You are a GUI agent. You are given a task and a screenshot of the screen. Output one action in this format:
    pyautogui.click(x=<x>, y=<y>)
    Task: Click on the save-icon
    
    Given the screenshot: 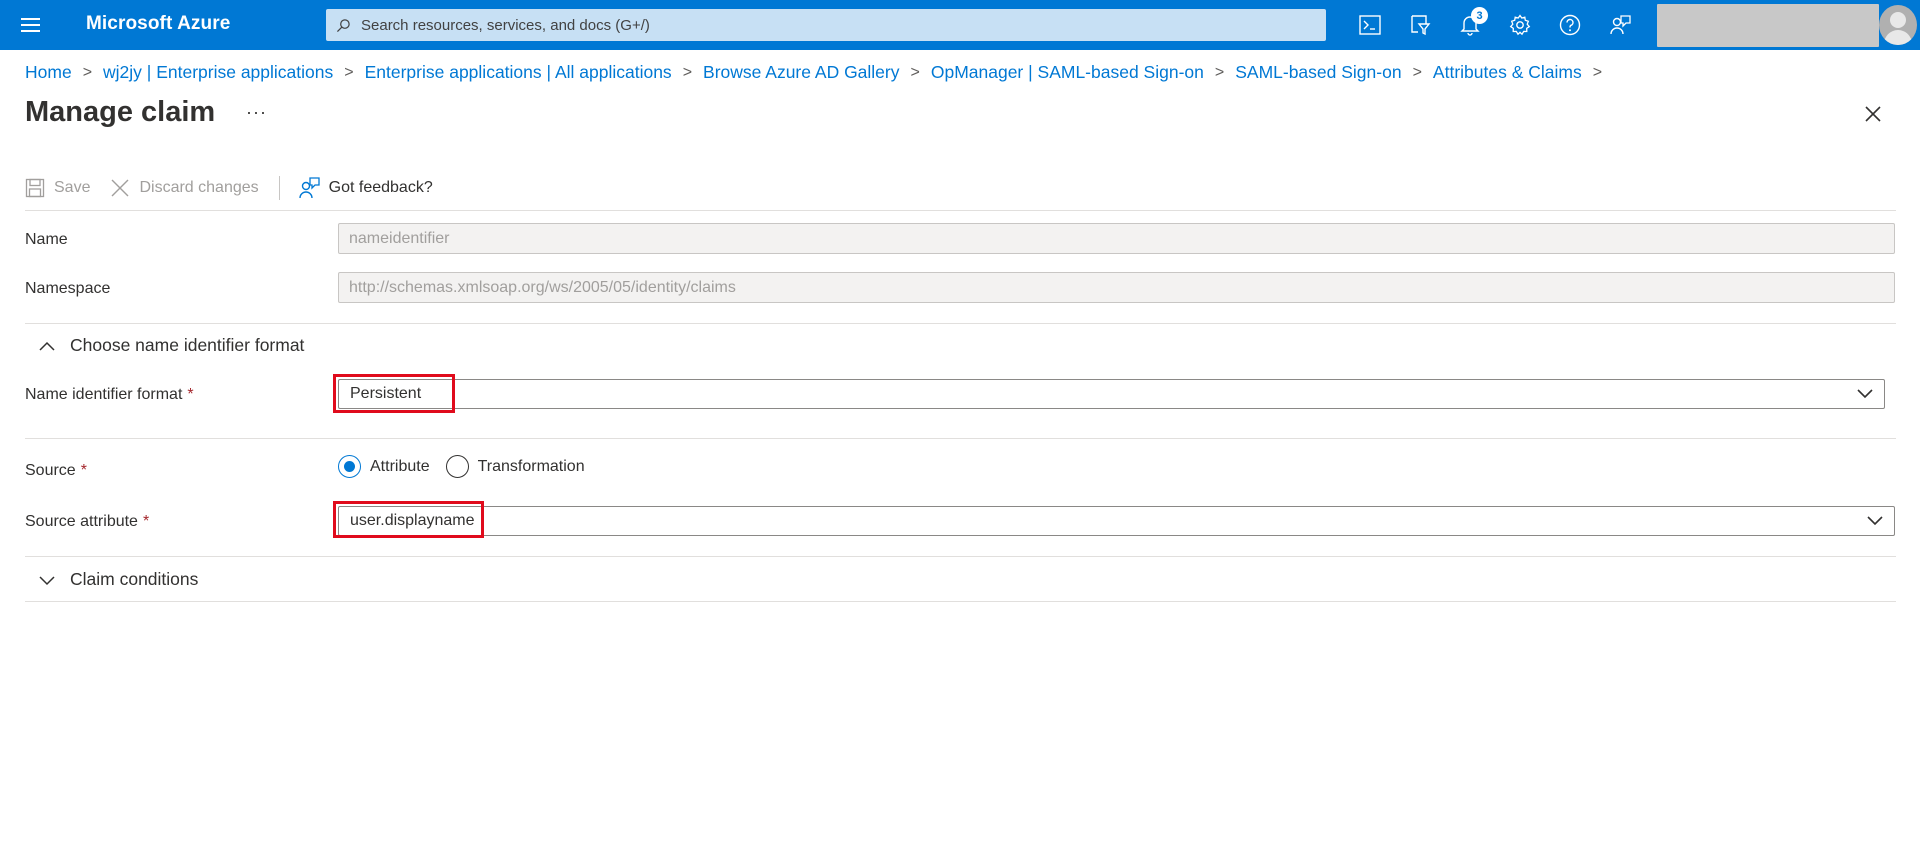 What is the action you would take?
    pyautogui.click(x=35, y=188)
    